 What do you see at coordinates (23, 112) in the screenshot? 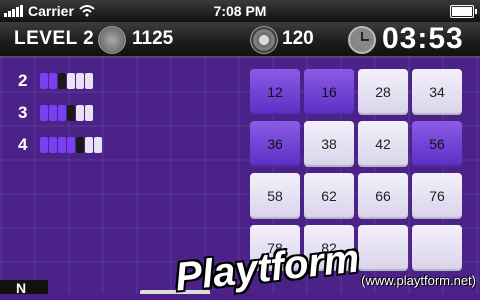
I see `rule-number: 3` at bounding box center [23, 112].